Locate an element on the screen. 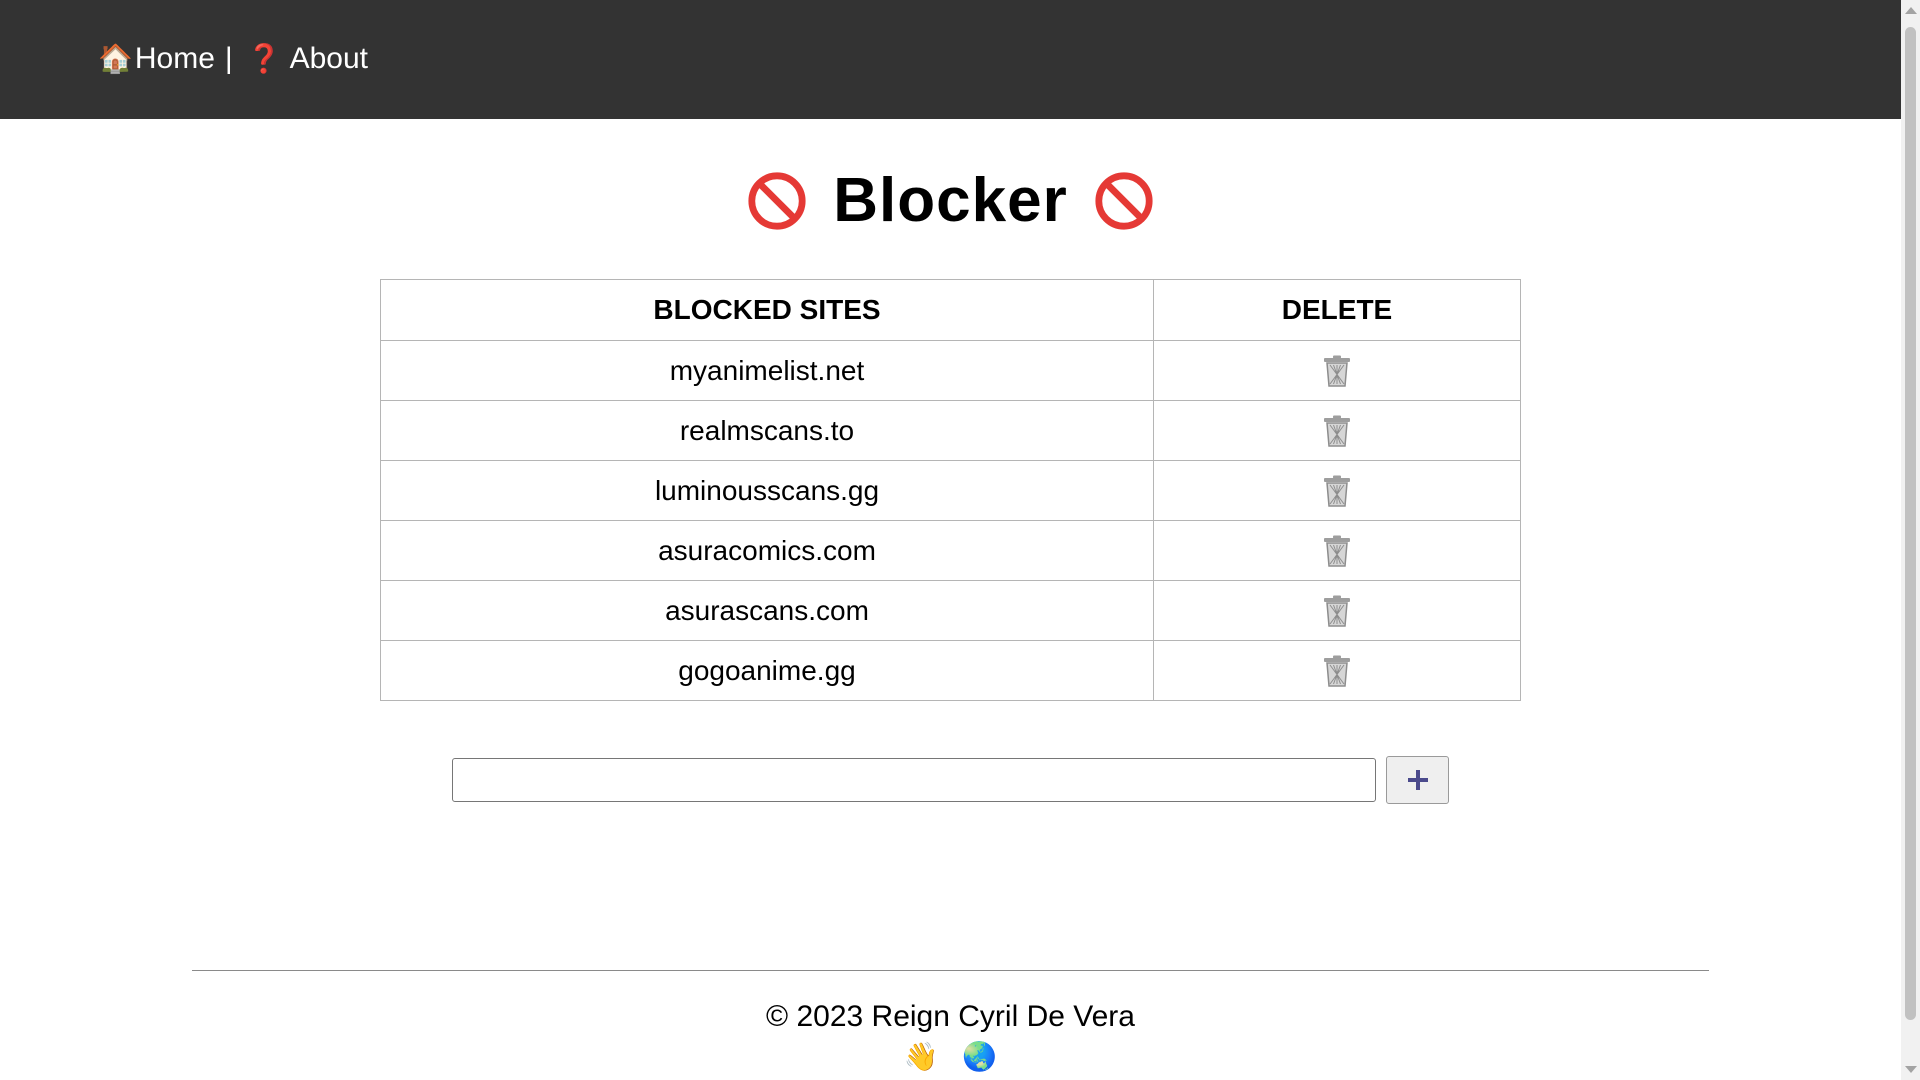  page-title: Blocker is located at coordinates (950, 200).